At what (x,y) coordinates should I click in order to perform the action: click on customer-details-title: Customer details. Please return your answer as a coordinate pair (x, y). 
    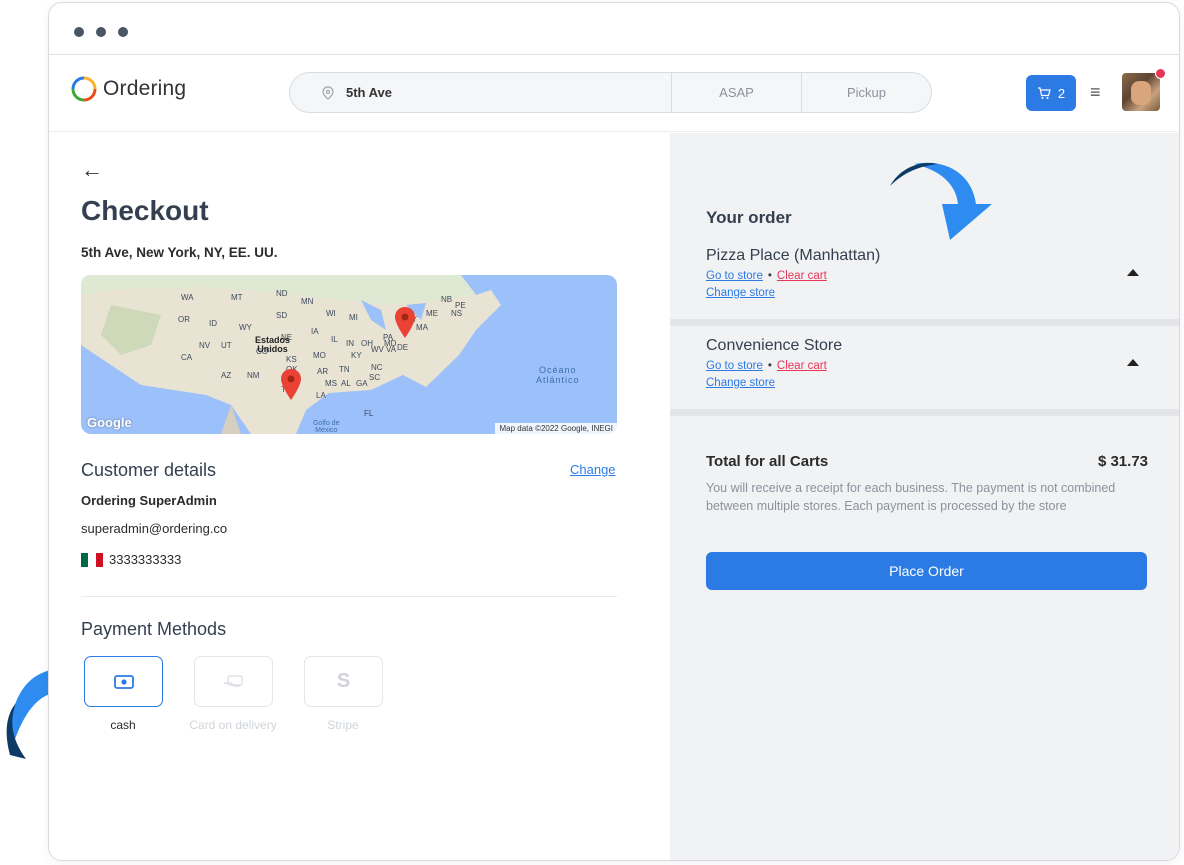
    Looking at the image, I should click on (149, 470).